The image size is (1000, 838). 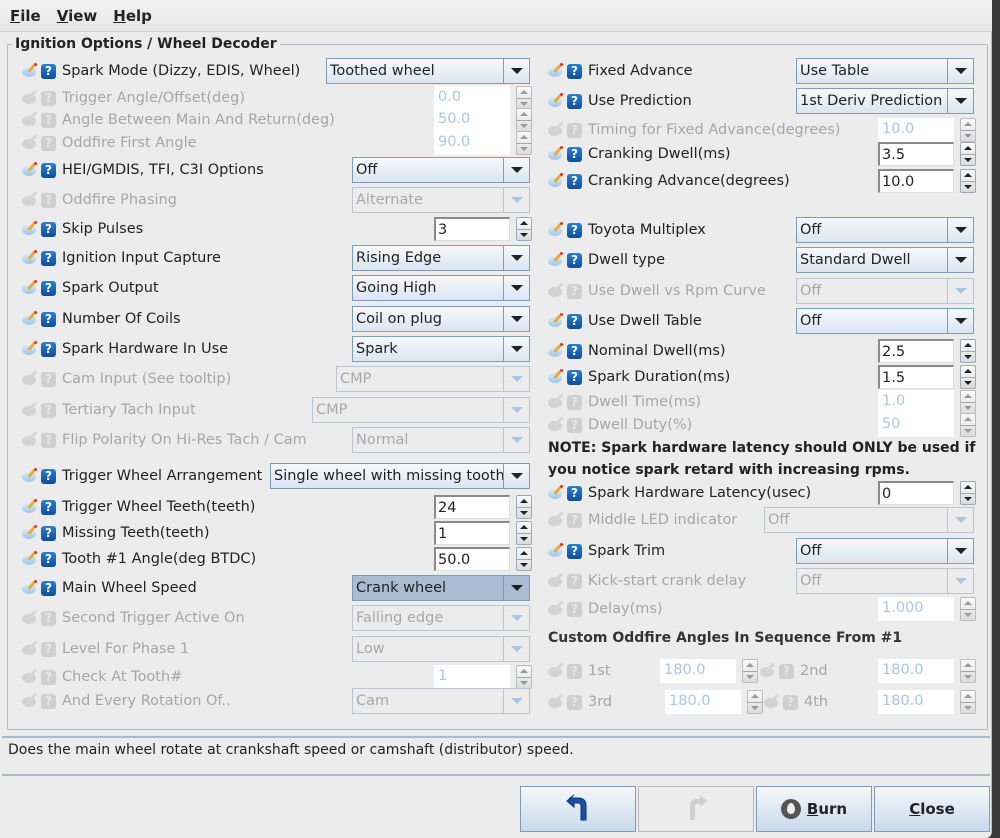 I want to click on setting-dropdown: Crank wheel, so click(x=441, y=588).